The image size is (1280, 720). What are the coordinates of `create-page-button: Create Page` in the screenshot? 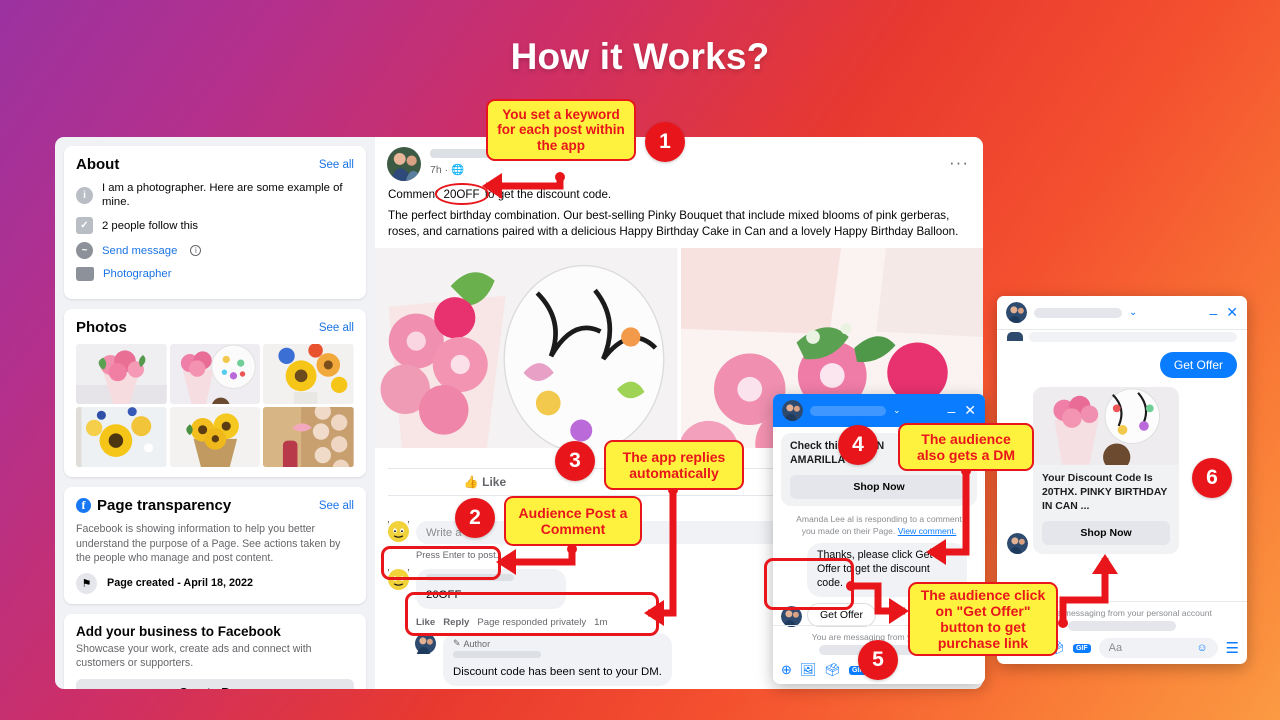 It's located at (215, 684).